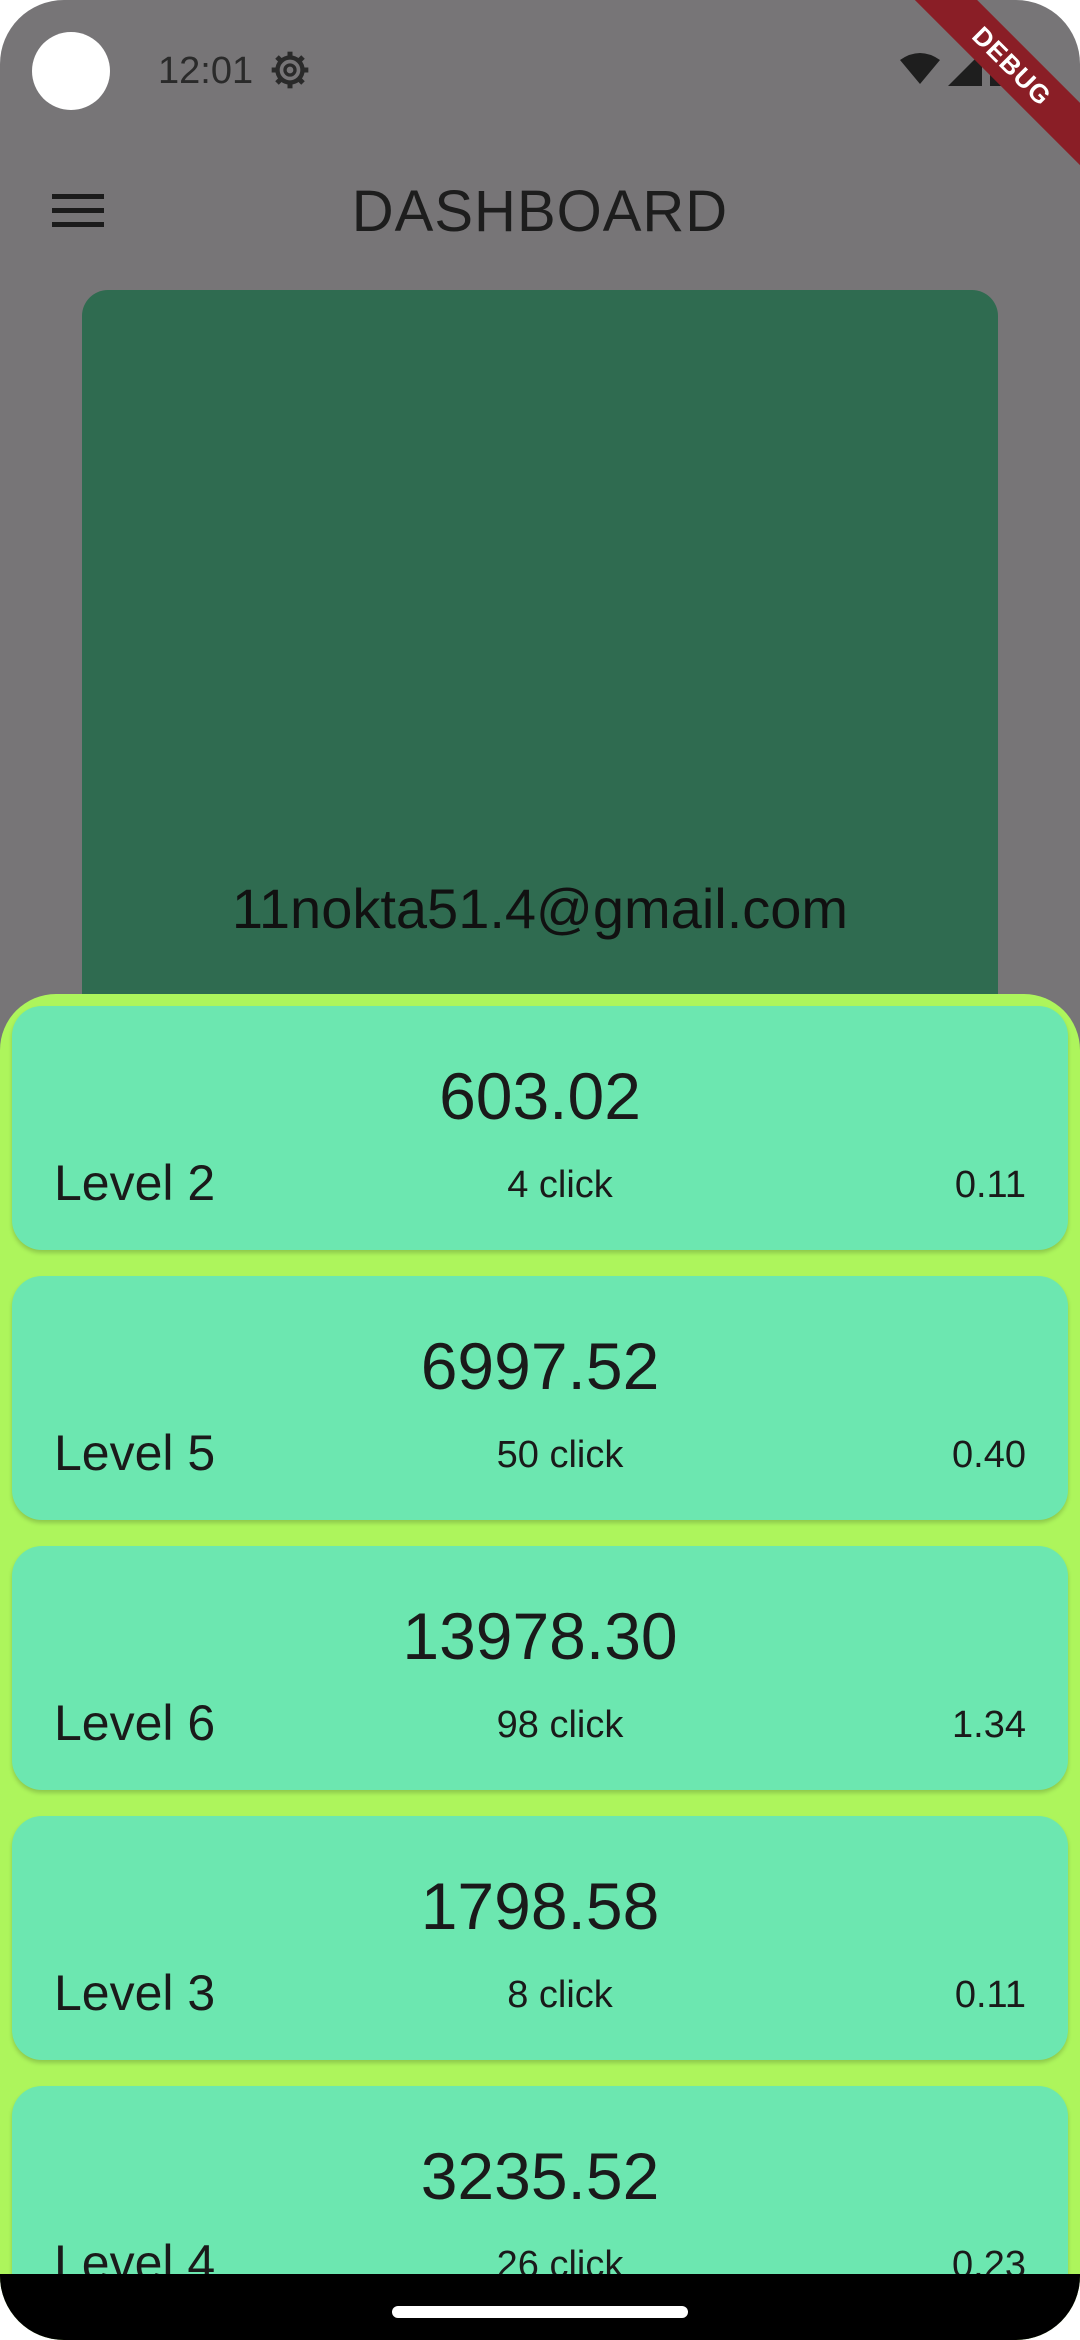 Image resolution: width=1080 pixels, height=2340 pixels. What do you see at coordinates (540, 1096) in the screenshot?
I see `level-amount: 603.02` at bounding box center [540, 1096].